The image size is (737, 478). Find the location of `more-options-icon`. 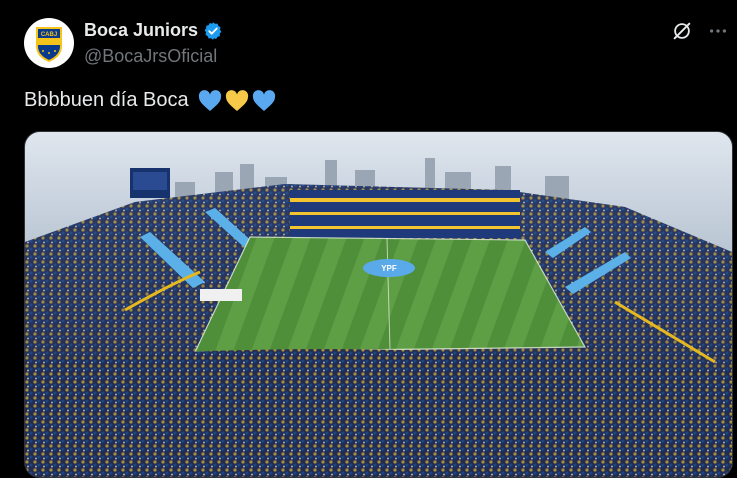

more-options-icon is located at coordinates (718, 31).